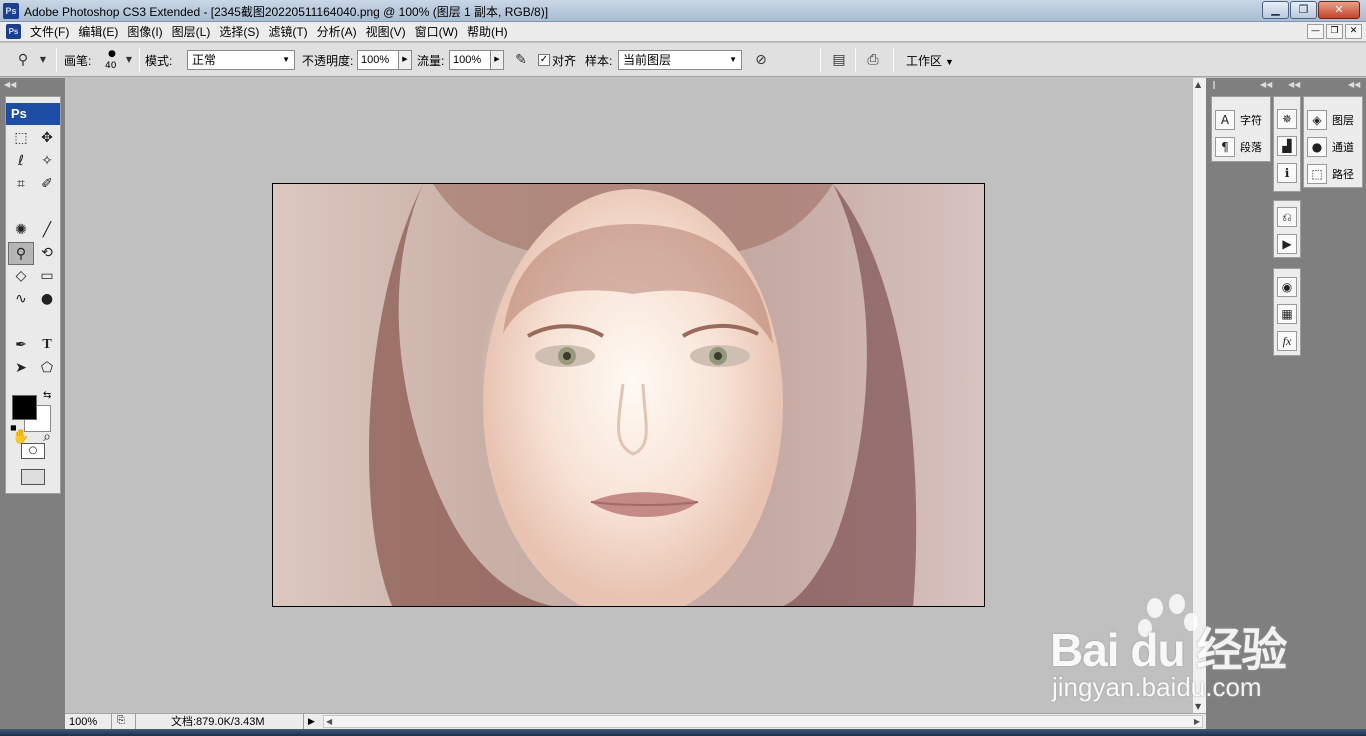 This screenshot has height=736, width=1366. What do you see at coordinates (1238, 147) in the screenshot?
I see `panel-item-paragraph: ¶ 段落` at bounding box center [1238, 147].